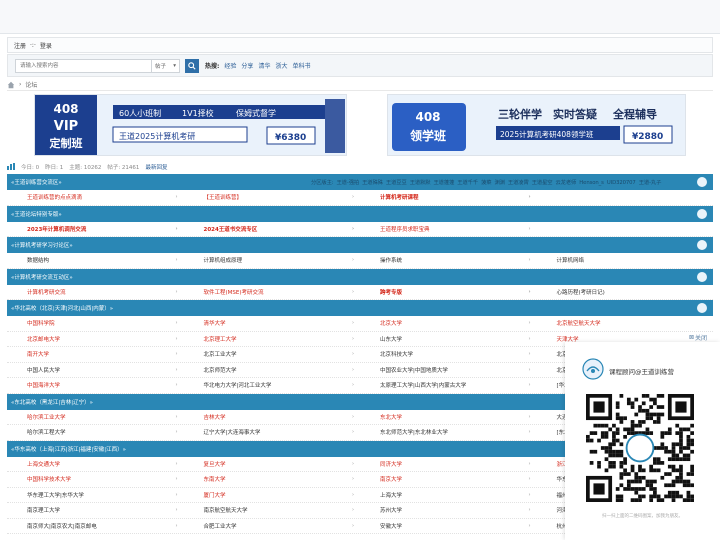 The height and width of the screenshot is (540, 720). What do you see at coordinates (272, 323) in the screenshot?
I see `forum-board-link: 清华大学 ›` at bounding box center [272, 323].